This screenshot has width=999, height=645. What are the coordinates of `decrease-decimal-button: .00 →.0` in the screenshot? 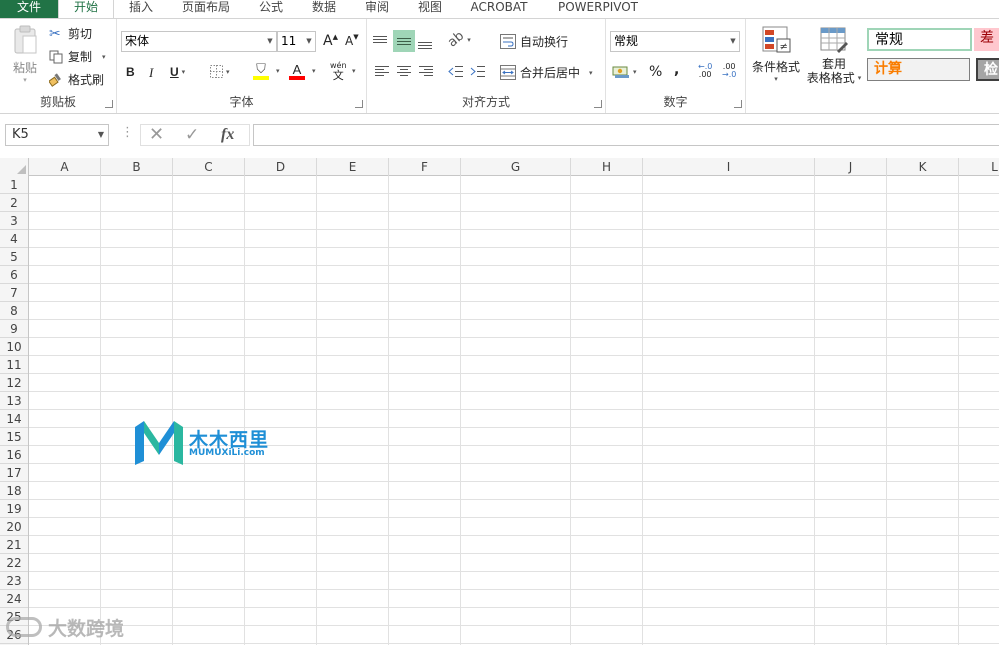 It's located at (729, 71).